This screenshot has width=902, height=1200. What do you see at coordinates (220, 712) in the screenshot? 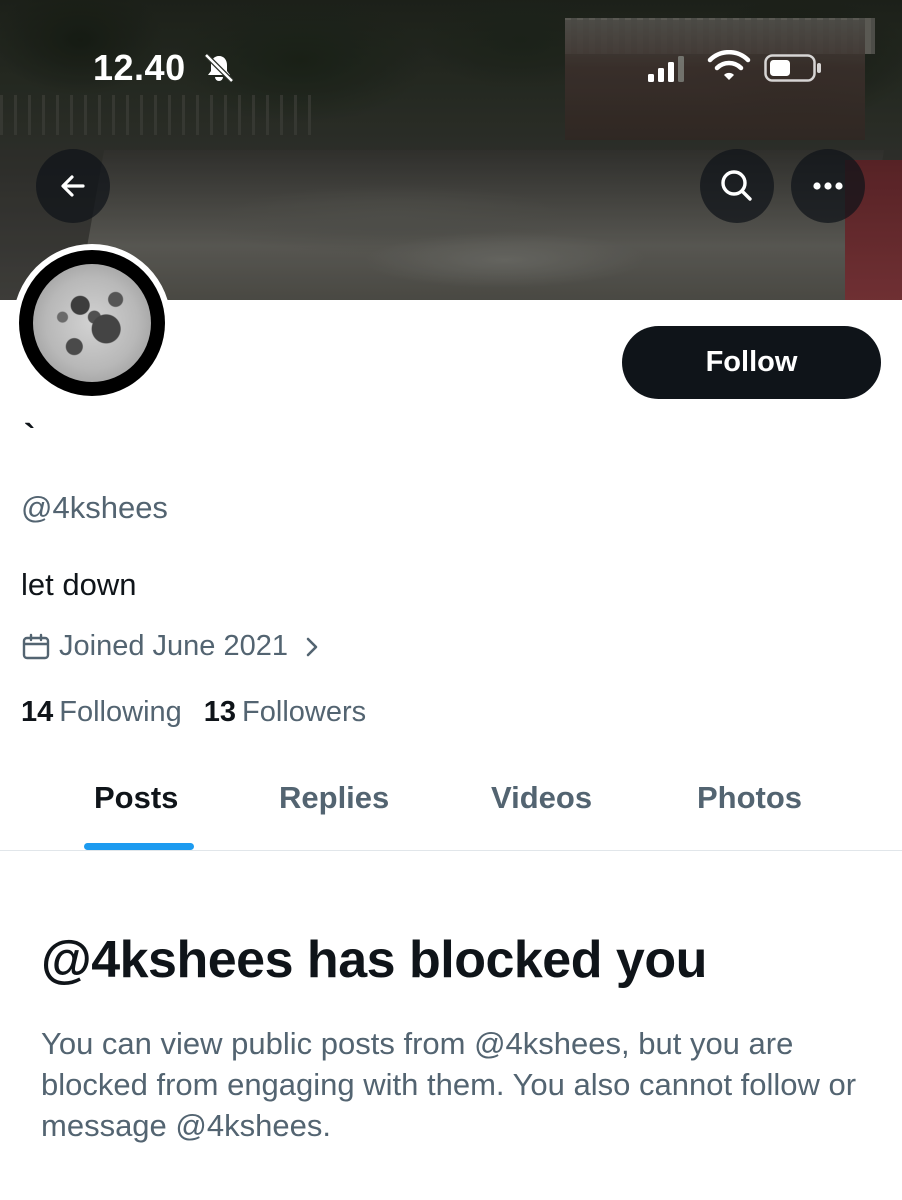
I see `followers-count: 13` at bounding box center [220, 712].